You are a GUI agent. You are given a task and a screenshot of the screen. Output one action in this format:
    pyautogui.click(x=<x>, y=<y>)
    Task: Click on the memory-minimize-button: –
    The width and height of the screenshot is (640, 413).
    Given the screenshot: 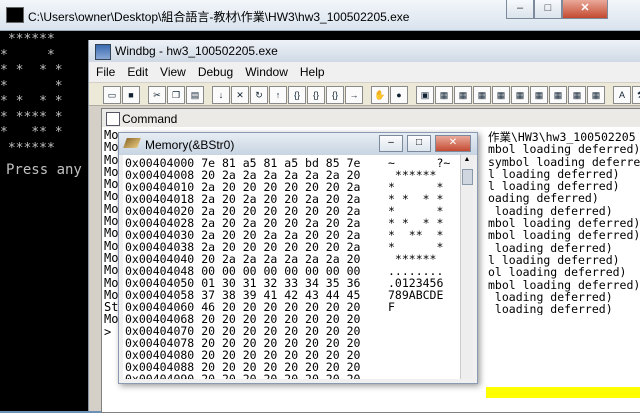 What is the action you would take?
    pyautogui.click(x=391, y=143)
    